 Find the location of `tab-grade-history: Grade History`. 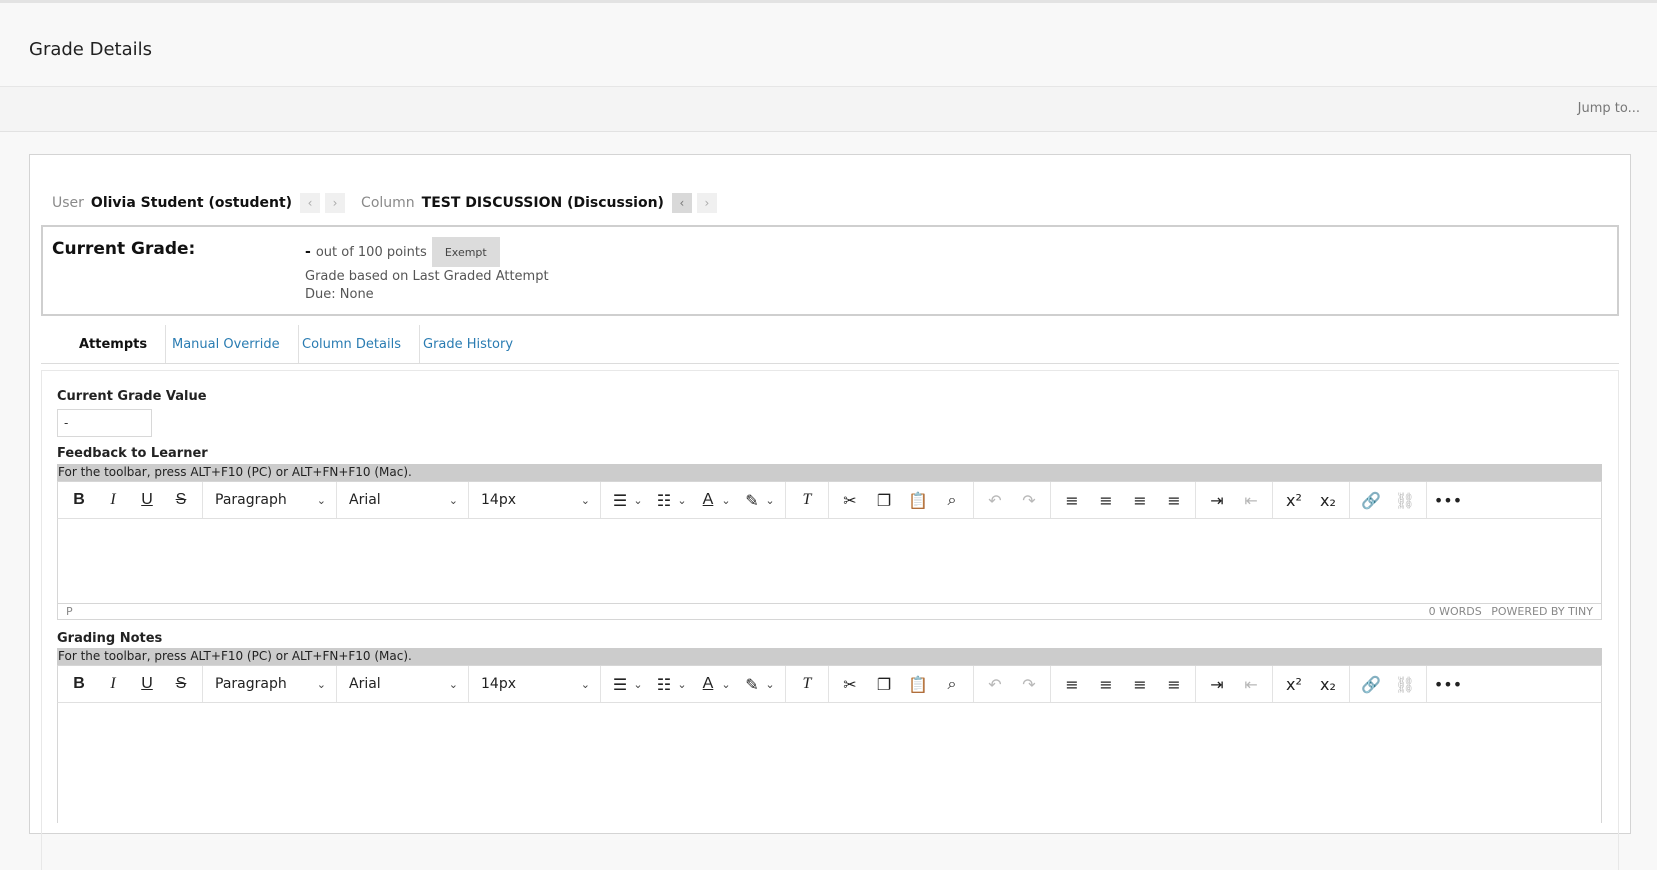

tab-grade-history: Grade History is located at coordinates (468, 344).